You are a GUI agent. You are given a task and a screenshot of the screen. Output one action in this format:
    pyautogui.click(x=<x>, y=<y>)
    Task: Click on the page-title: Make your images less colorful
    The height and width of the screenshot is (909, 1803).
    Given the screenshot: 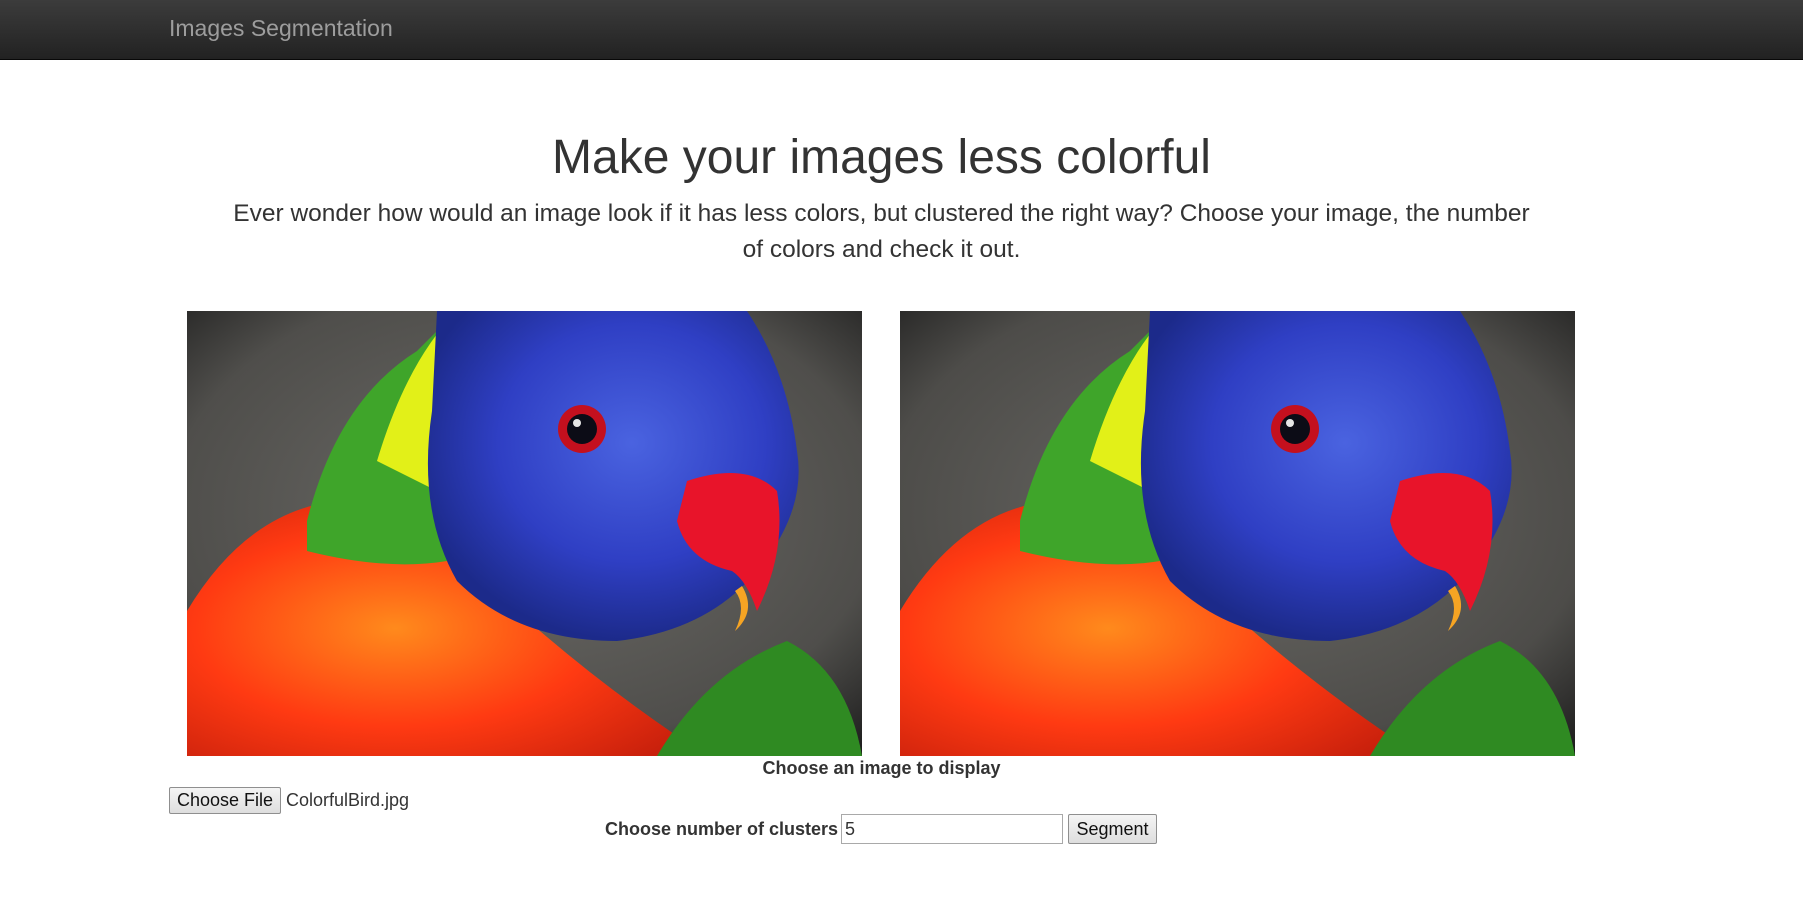 What is the action you would take?
    pyautogui.click(x=881, y=157)
    